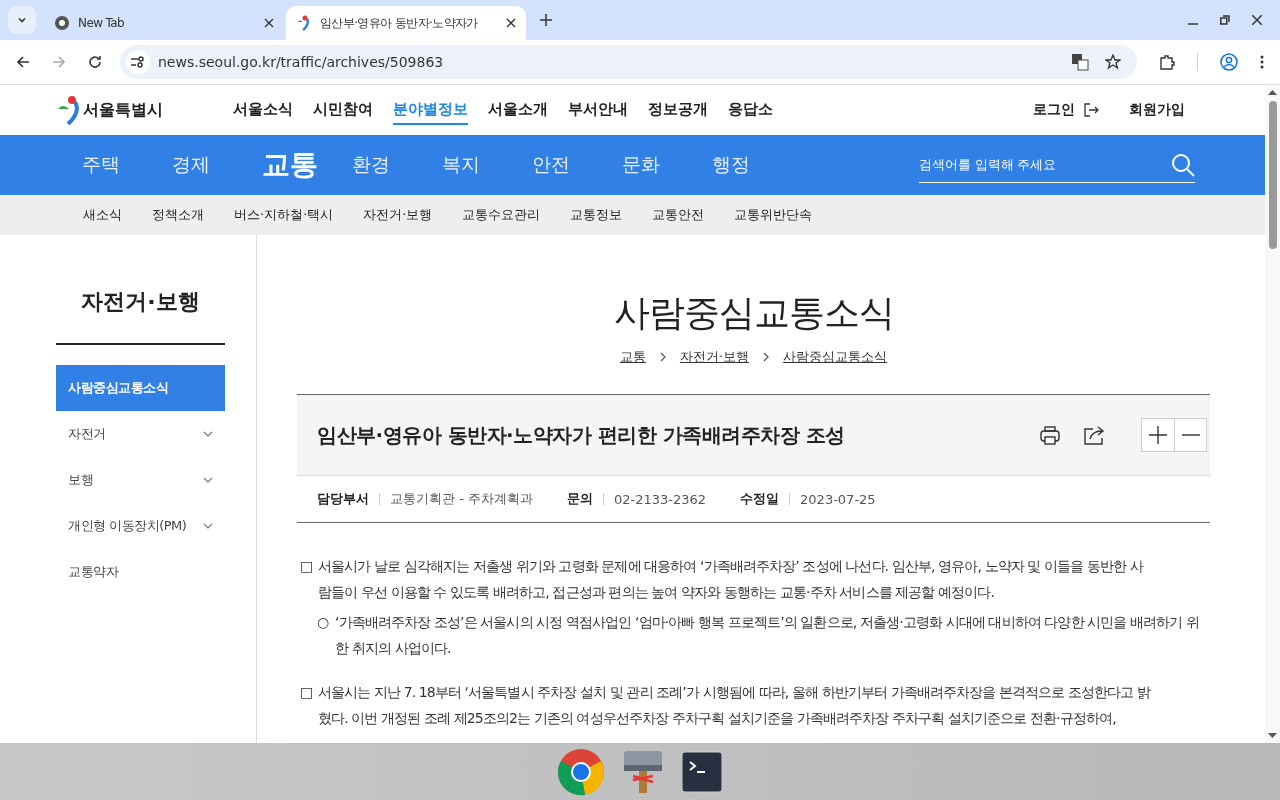  What do you see at coordinates (1113, 62) in the screenshot?
I see `star-icon` at bounding box center [1113, 62].